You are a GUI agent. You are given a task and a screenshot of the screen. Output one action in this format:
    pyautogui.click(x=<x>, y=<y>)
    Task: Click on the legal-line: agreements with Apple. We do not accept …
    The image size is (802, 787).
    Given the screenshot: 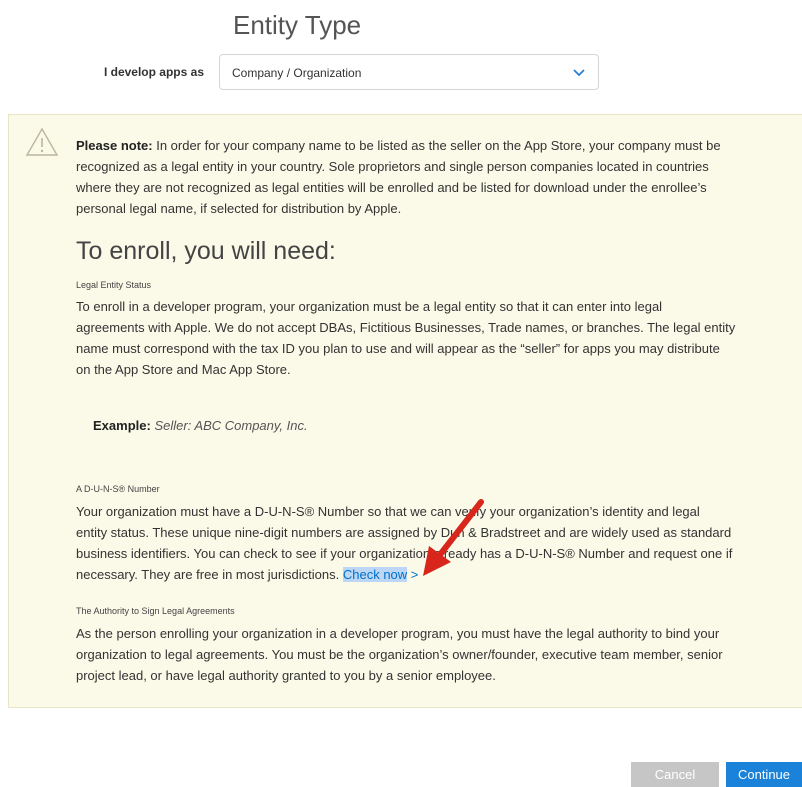 What is the action you would take?
    pyautogui.click(x=406, y=327)
    